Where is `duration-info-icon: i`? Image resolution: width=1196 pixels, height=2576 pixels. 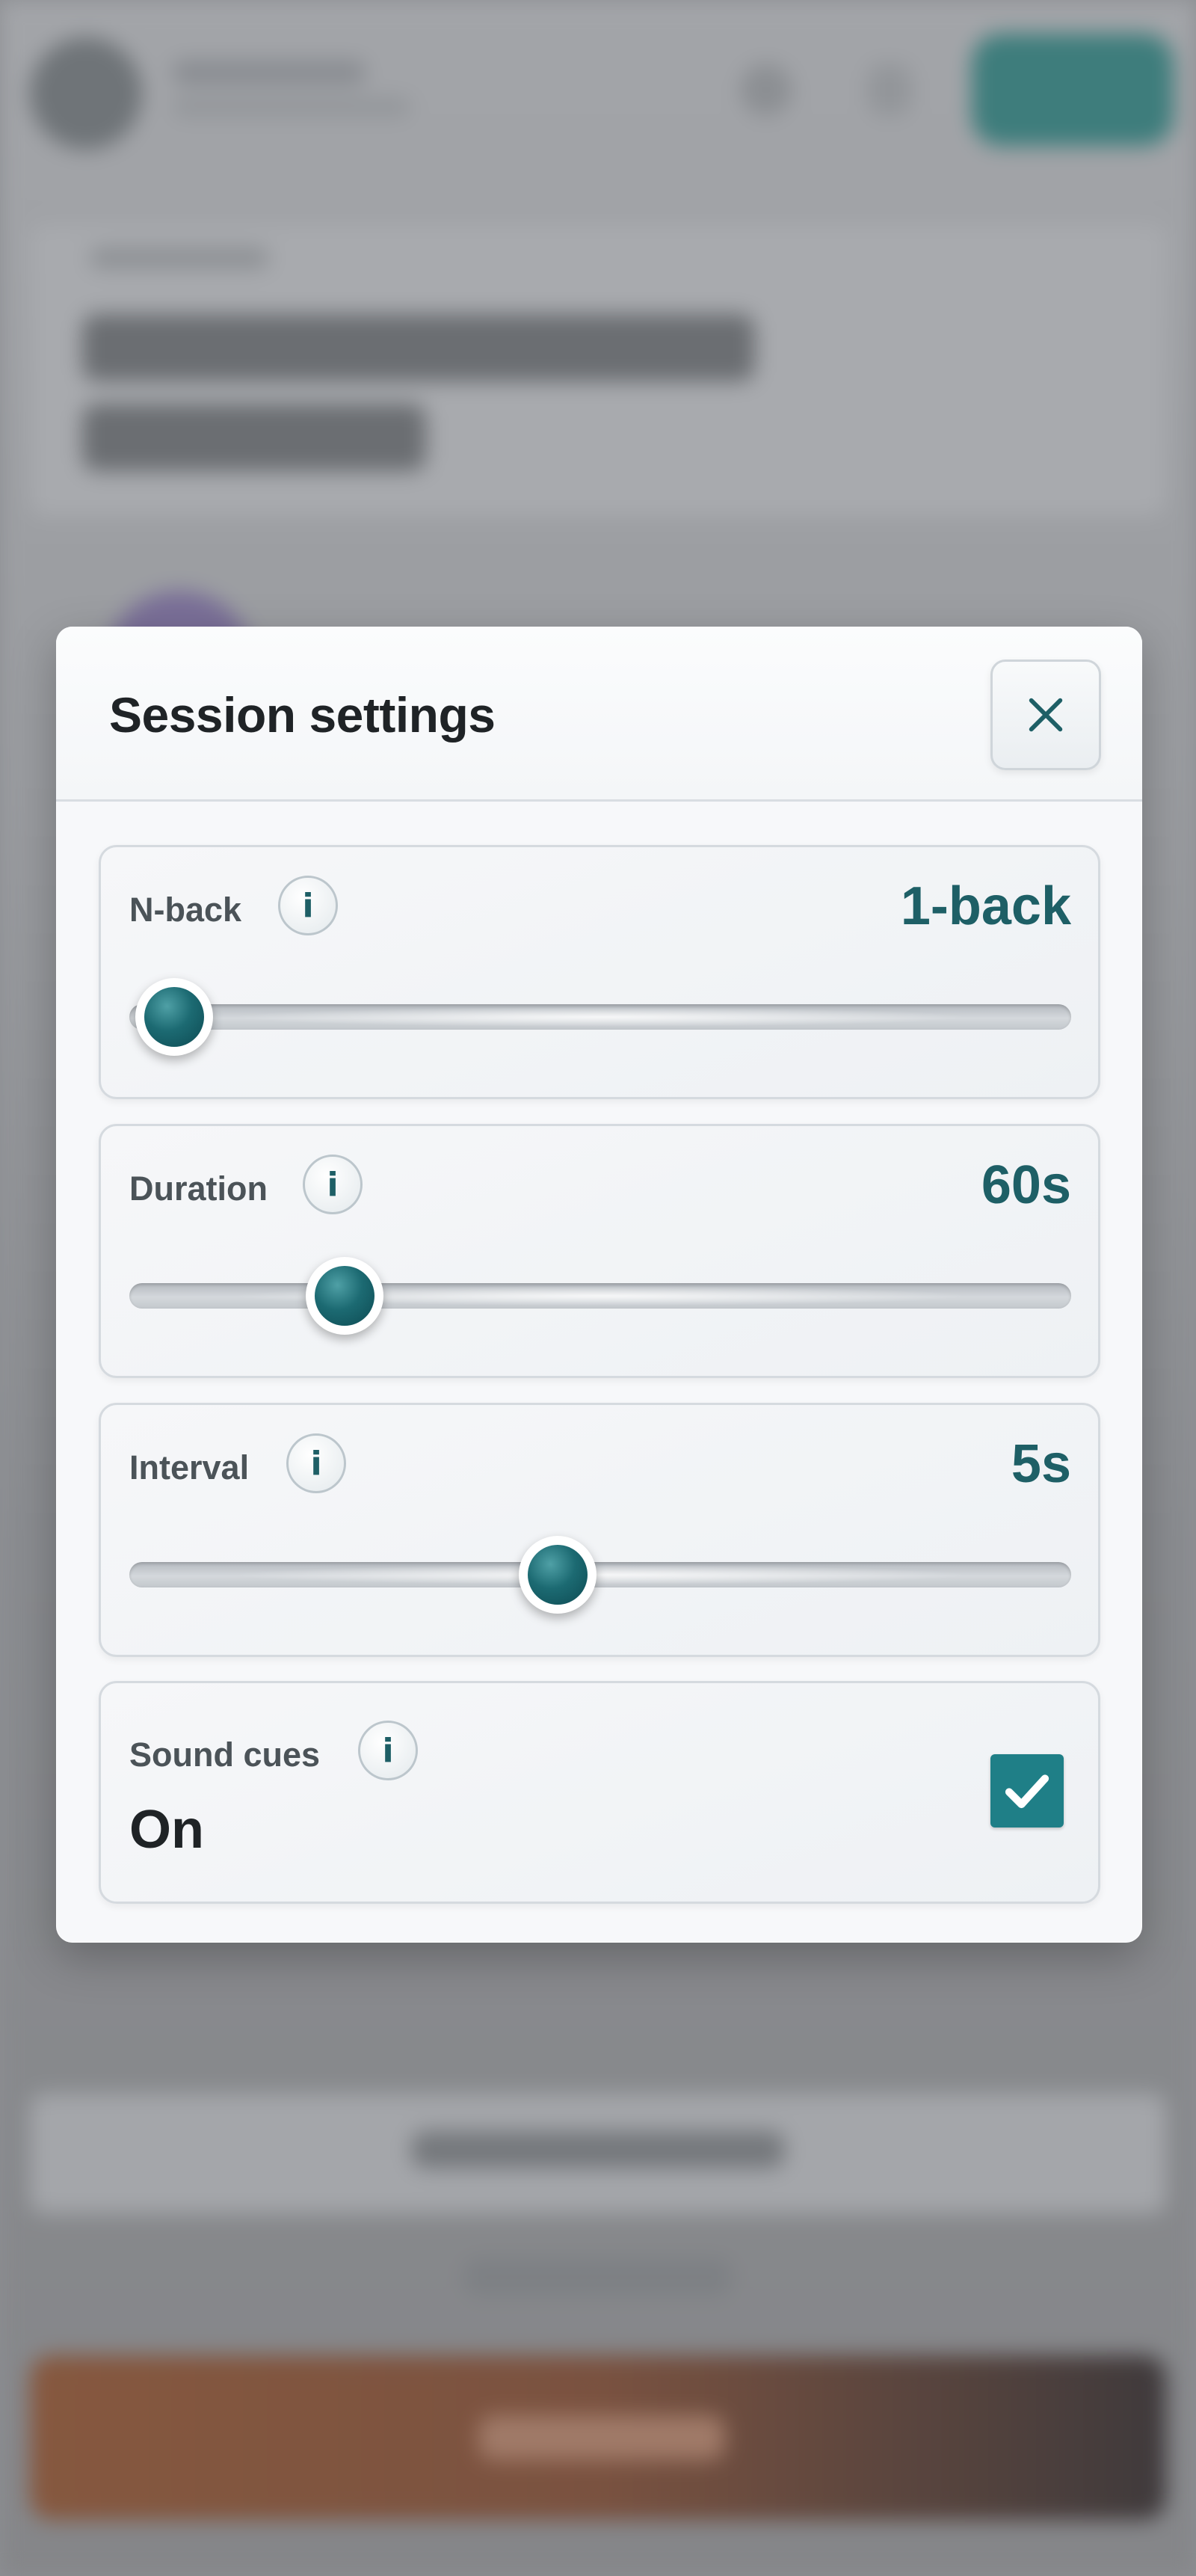 duration-info-icon: i is located at coordinates (333, 1184).